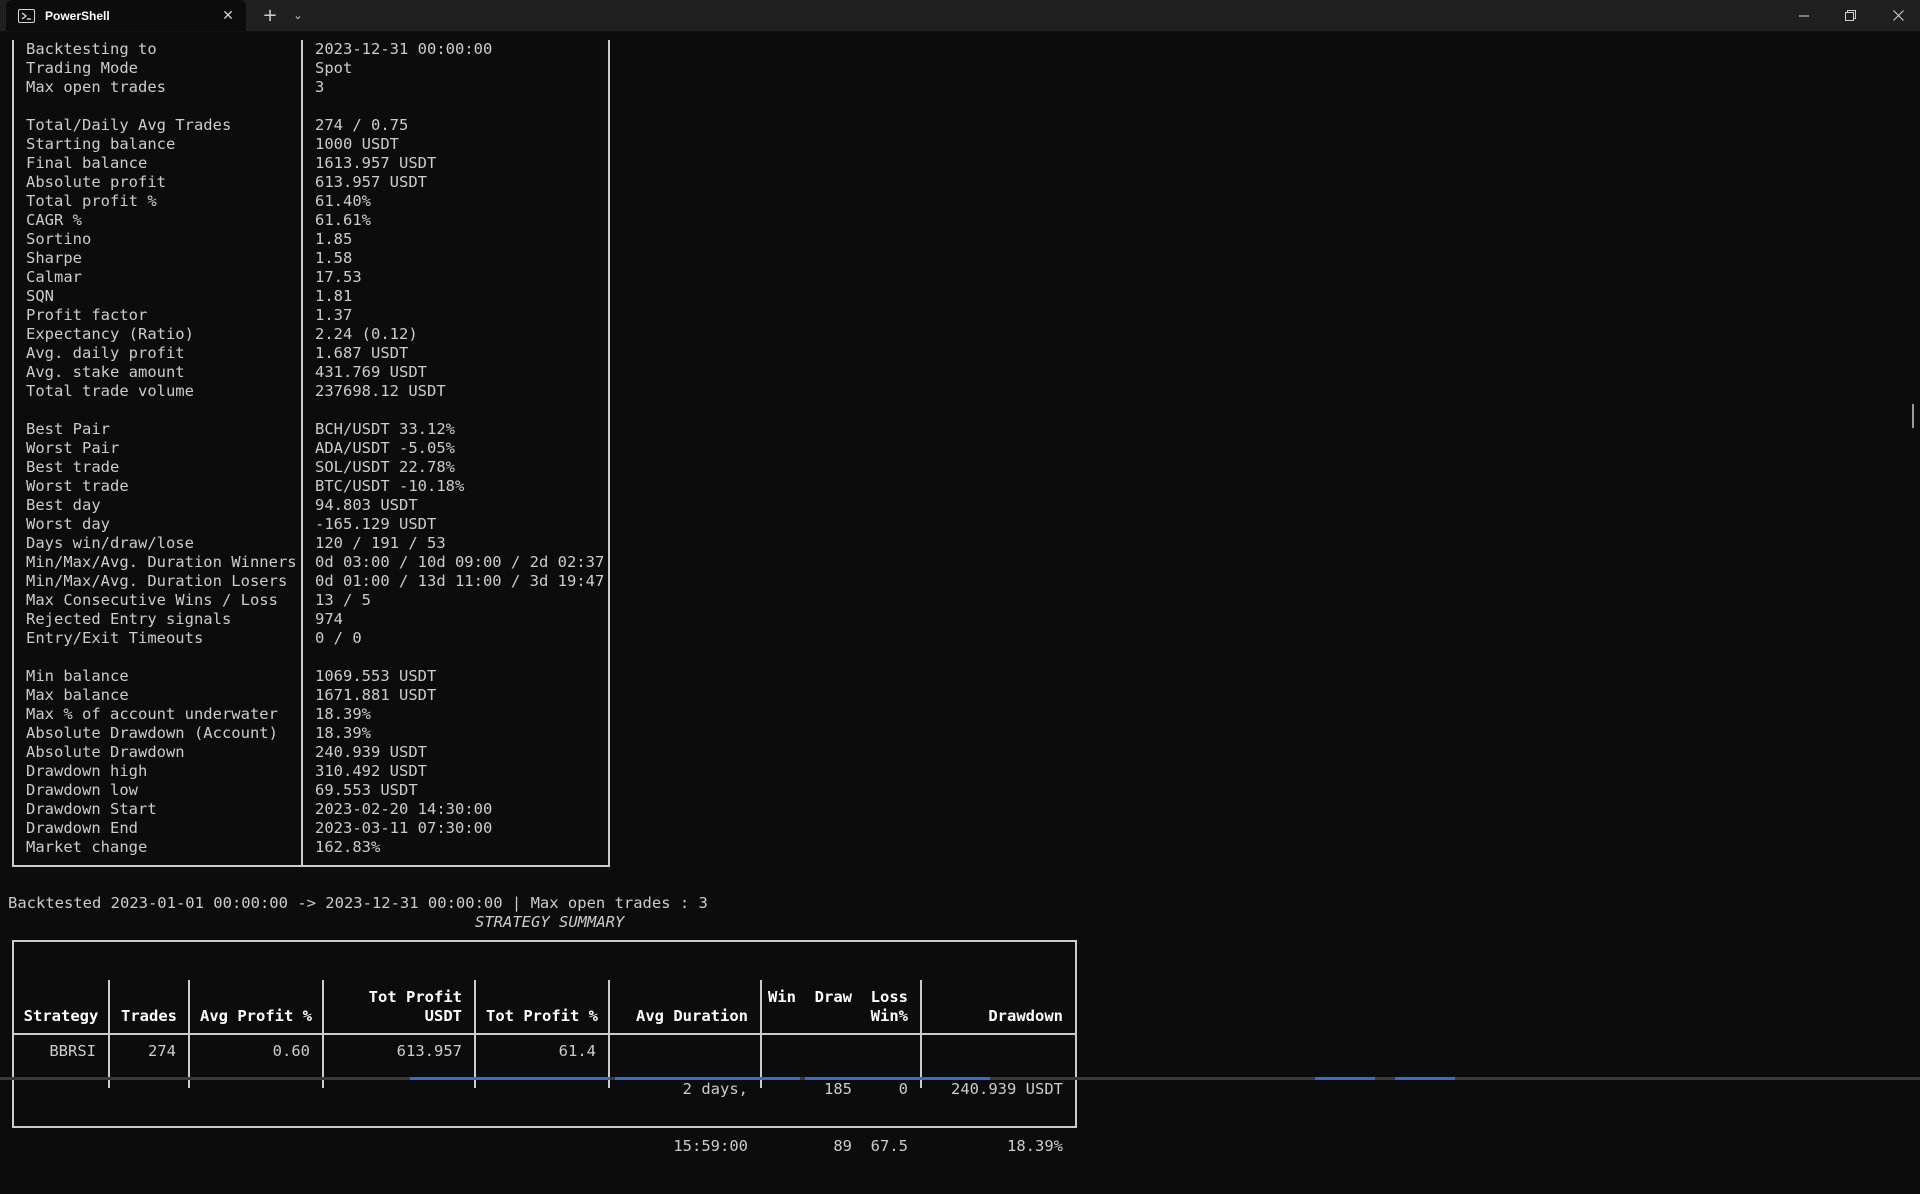 This screenshot has height=1194, width=1920. What do you see at coordinates (73, 467) in the screenshot?
I see `stat-label: Best trade` at bounding box center [73, 467].